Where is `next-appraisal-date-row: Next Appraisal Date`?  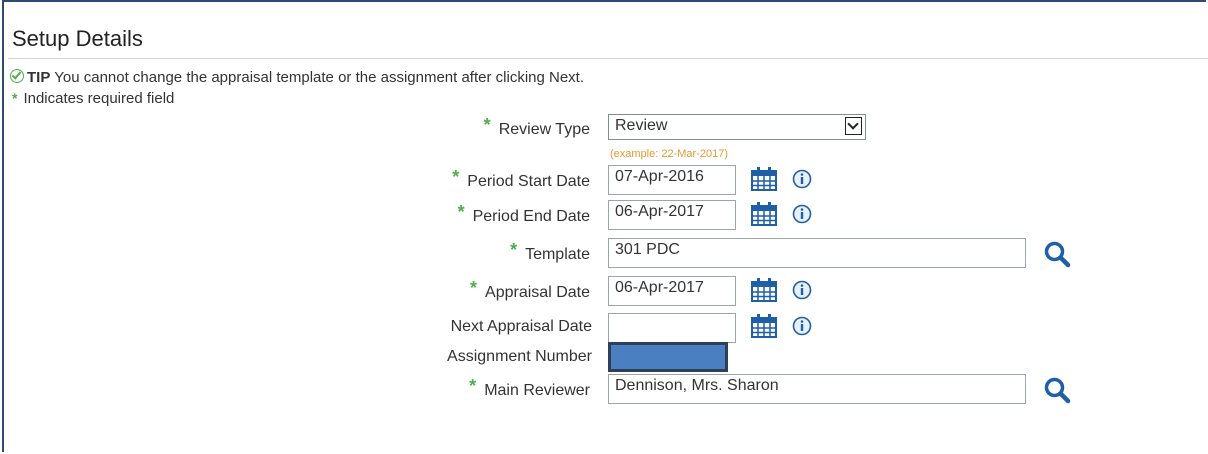 next-appraisal-date-row: Next Appraisal Date is located at coordinates (604, 328).